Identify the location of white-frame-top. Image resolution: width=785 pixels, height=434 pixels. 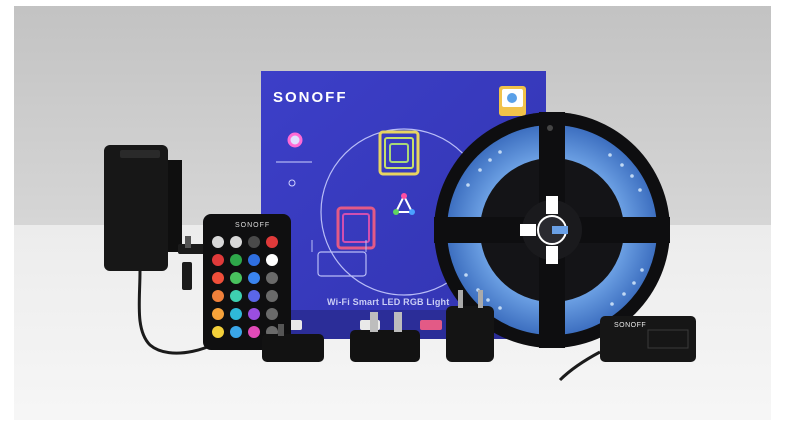
(392, 3).